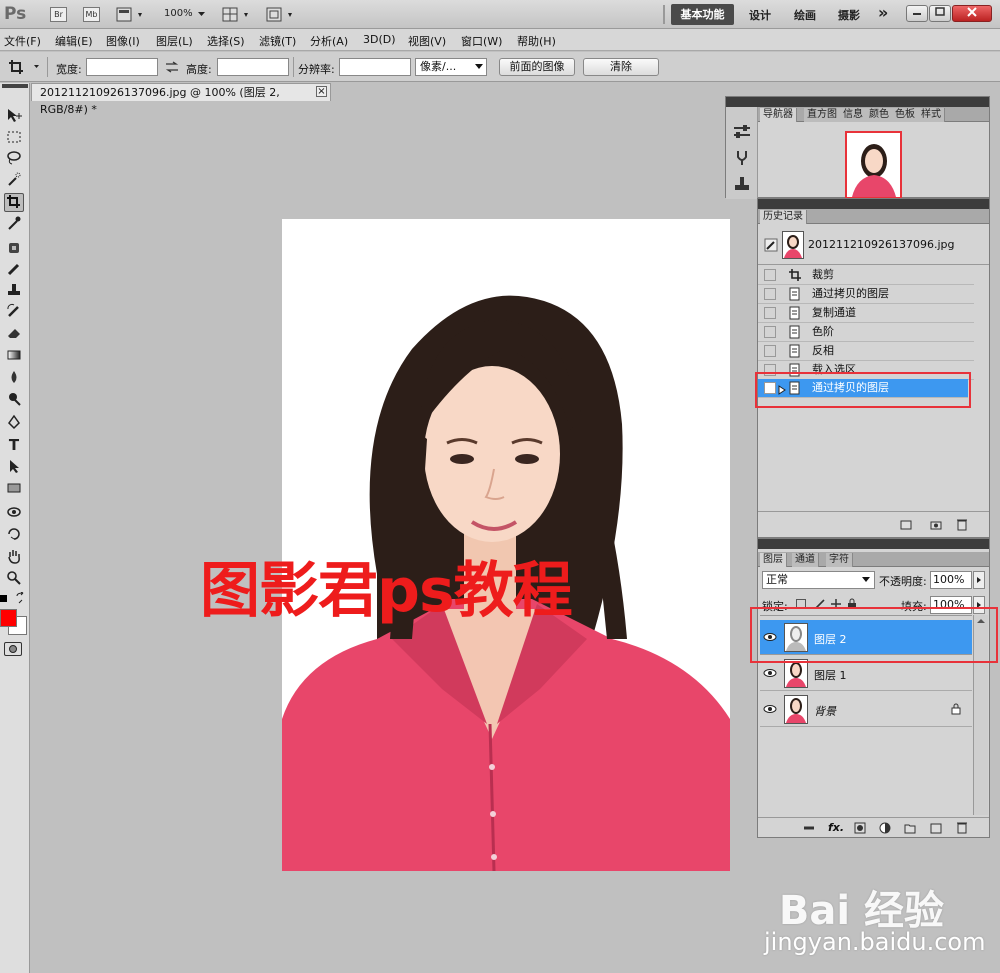 This screenshot has height=973, width=1000. Describe the element at coordinates (866, 709) in the screenshot. I see `layer-row: 背景` at that location.